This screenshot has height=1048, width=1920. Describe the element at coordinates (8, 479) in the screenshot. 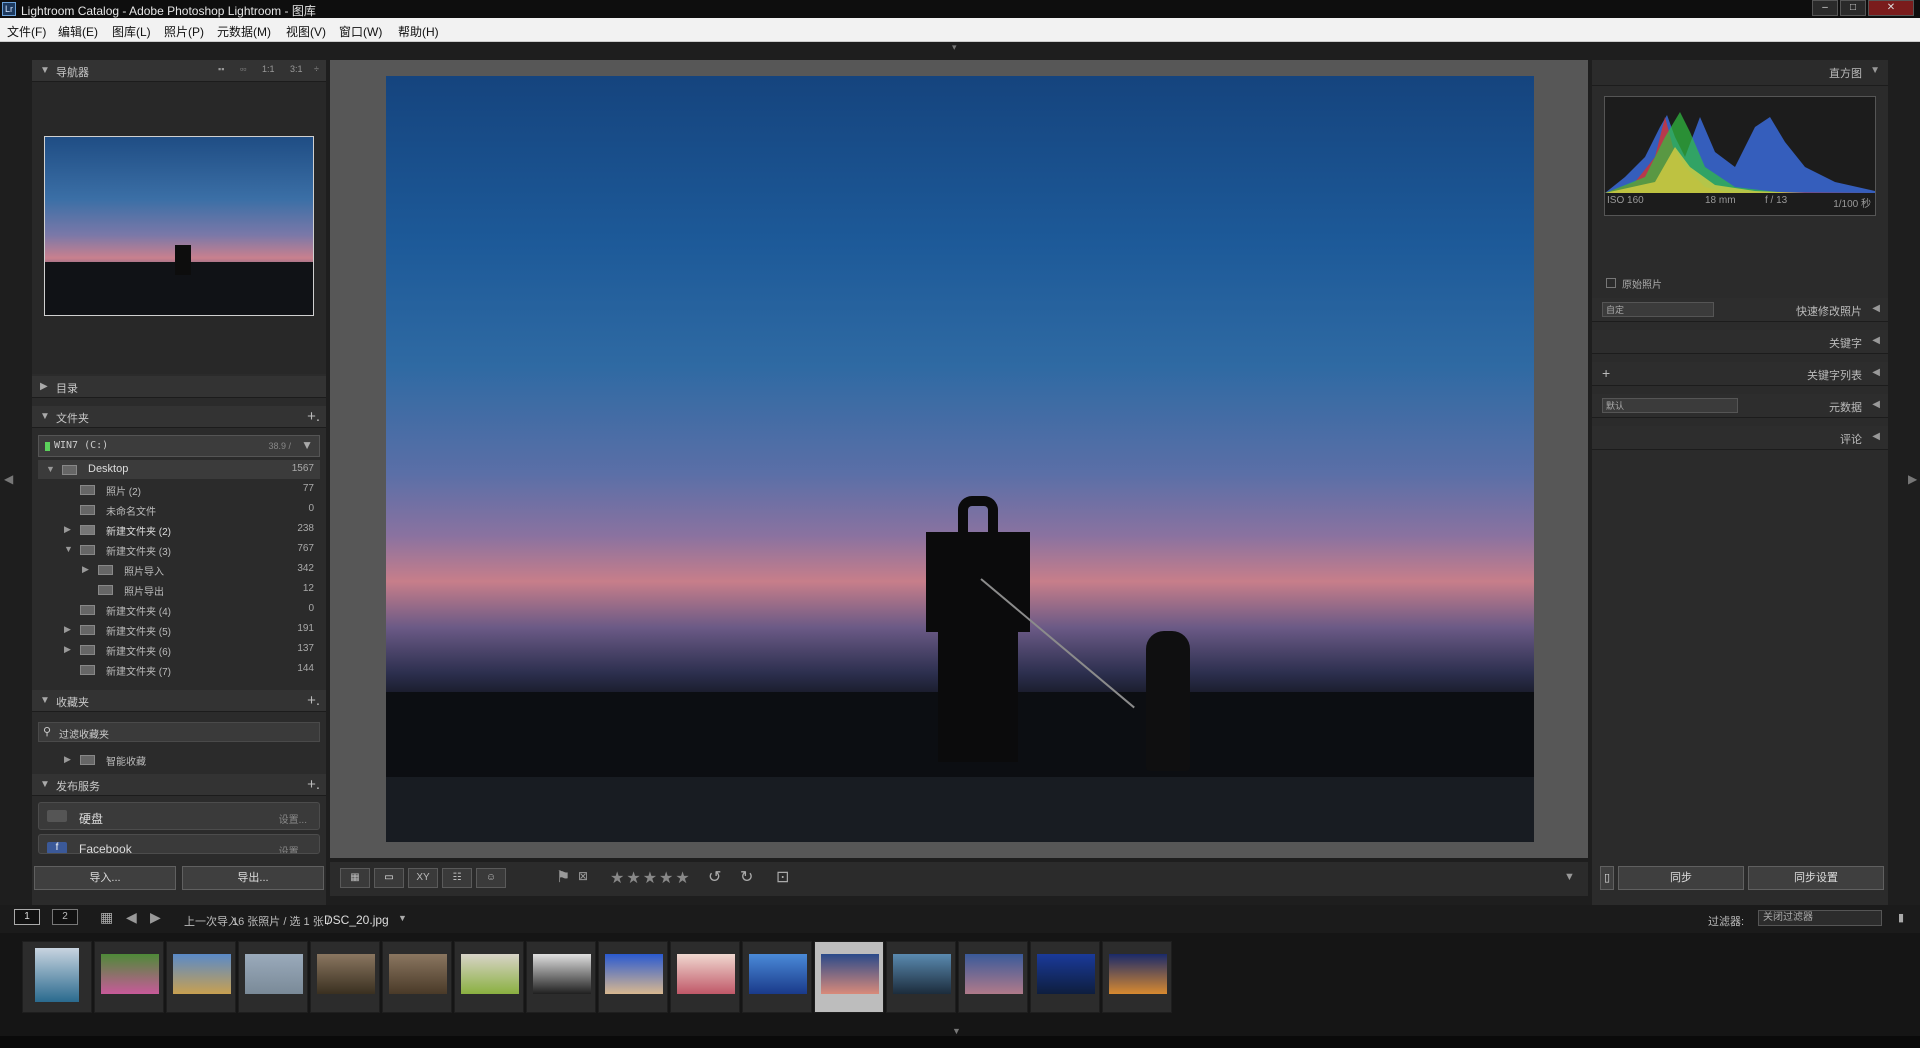

I see `left-panel-toggle-icon: ◀` at that location.